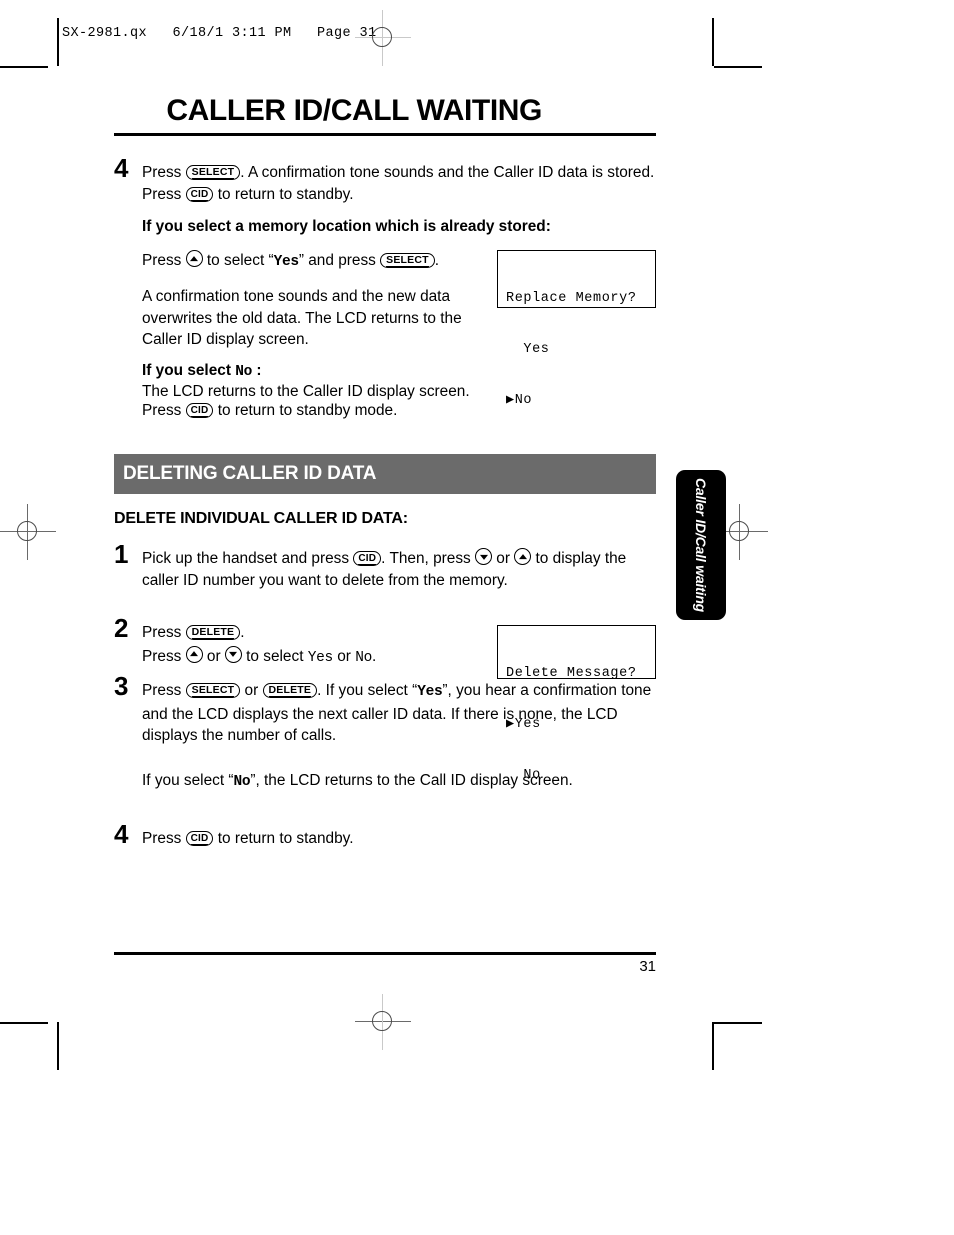 The image size is (954, 1235). I want to click on print-job-header: SX-2981.qx 6/18/1 3:11 PM Page 31, so click(219, 33).